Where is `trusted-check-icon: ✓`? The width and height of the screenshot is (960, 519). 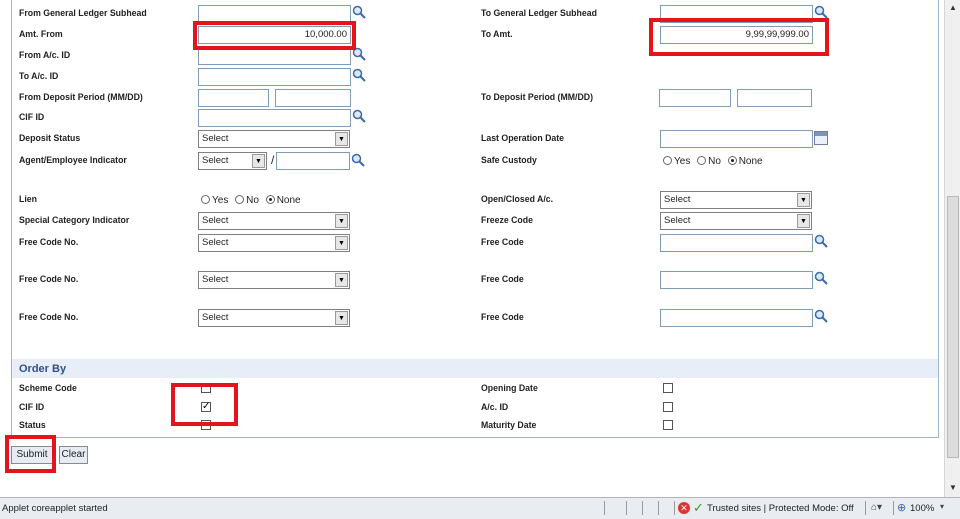
trusted-check-icon: ✓ is located at coordinates (698, 507).